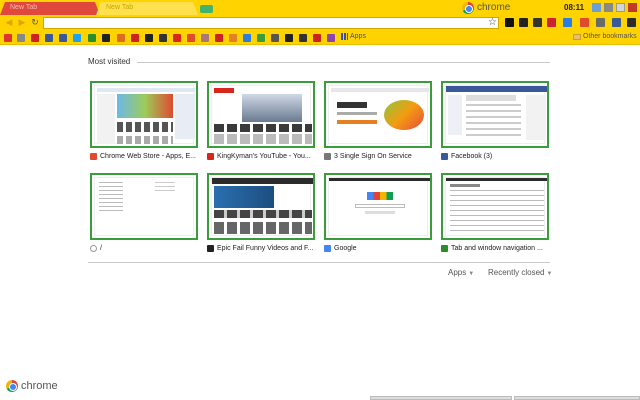 The height and width of the screenshot is (400, 640). I want to click on new-tab-button, so click(206, 9).